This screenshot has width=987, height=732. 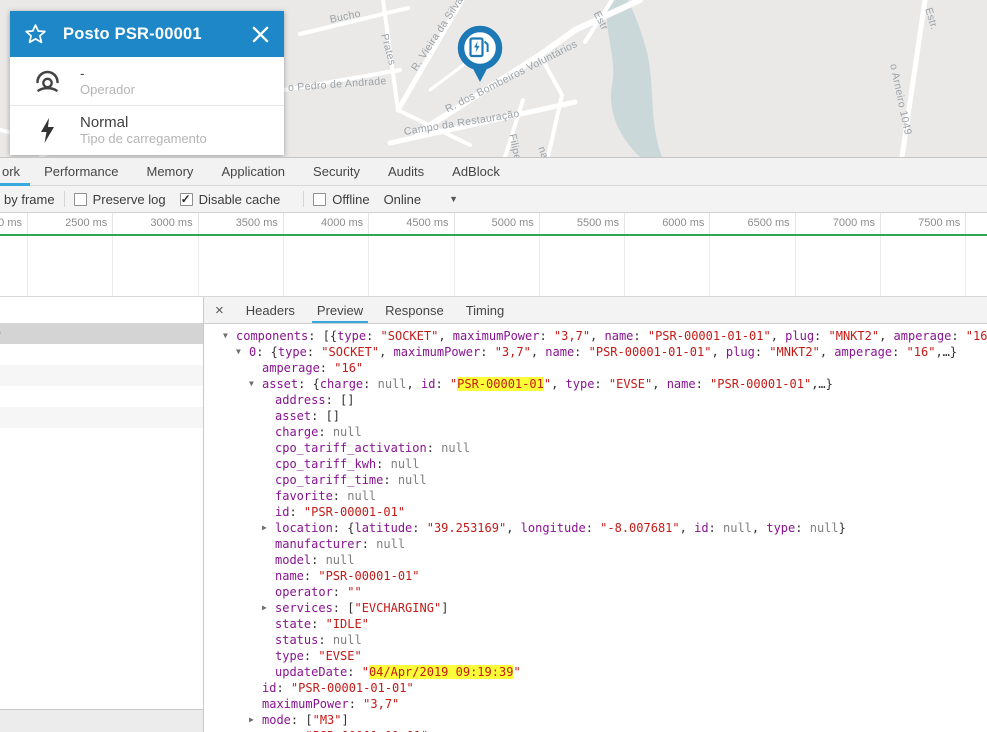 What do you see at coordinates (398, 608) in the screenshot?
I see `json-string: "EVCHARGING"` at bounding box center [398, 608].